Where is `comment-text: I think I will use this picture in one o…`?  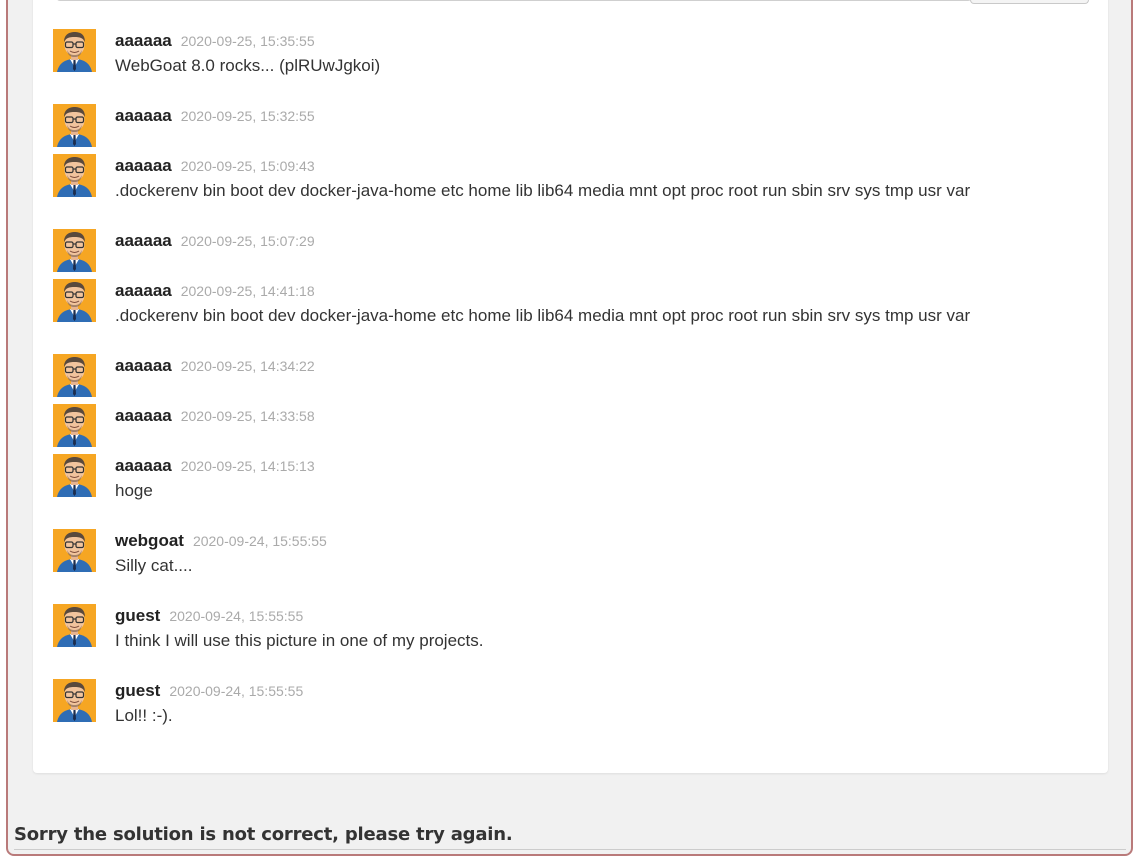 comment-text: I think I will use this picture in one o… is located at coordinates (299, 640).